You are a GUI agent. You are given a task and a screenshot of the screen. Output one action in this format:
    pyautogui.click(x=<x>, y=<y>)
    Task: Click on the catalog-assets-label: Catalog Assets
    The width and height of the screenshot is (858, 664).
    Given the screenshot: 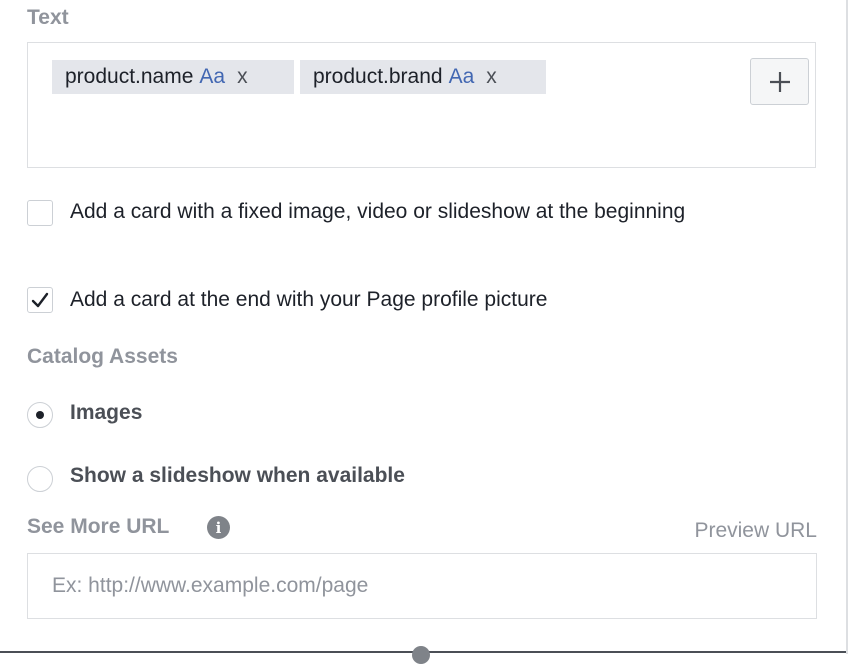 What is the action you would take?
    pyautogui.click(x=102, y=356)
    